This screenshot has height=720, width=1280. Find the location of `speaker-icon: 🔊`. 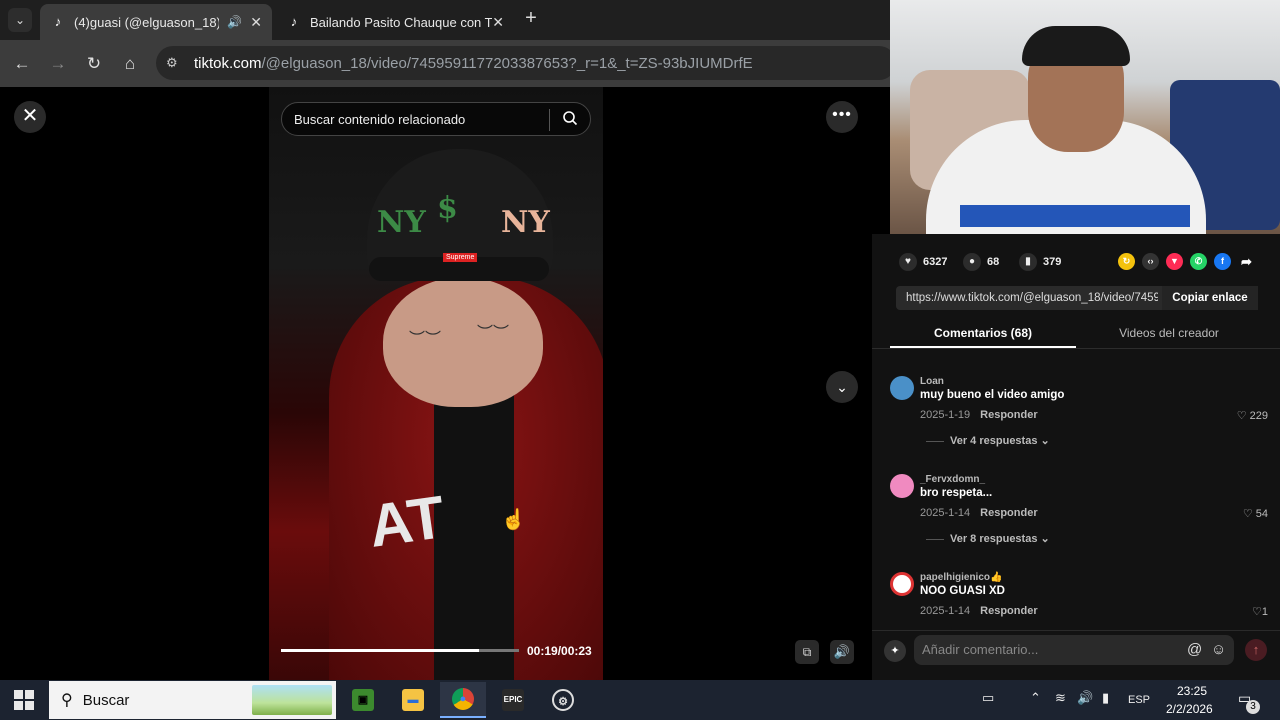

speaker-icon: 🔊 is located at coordinates (234, 22).